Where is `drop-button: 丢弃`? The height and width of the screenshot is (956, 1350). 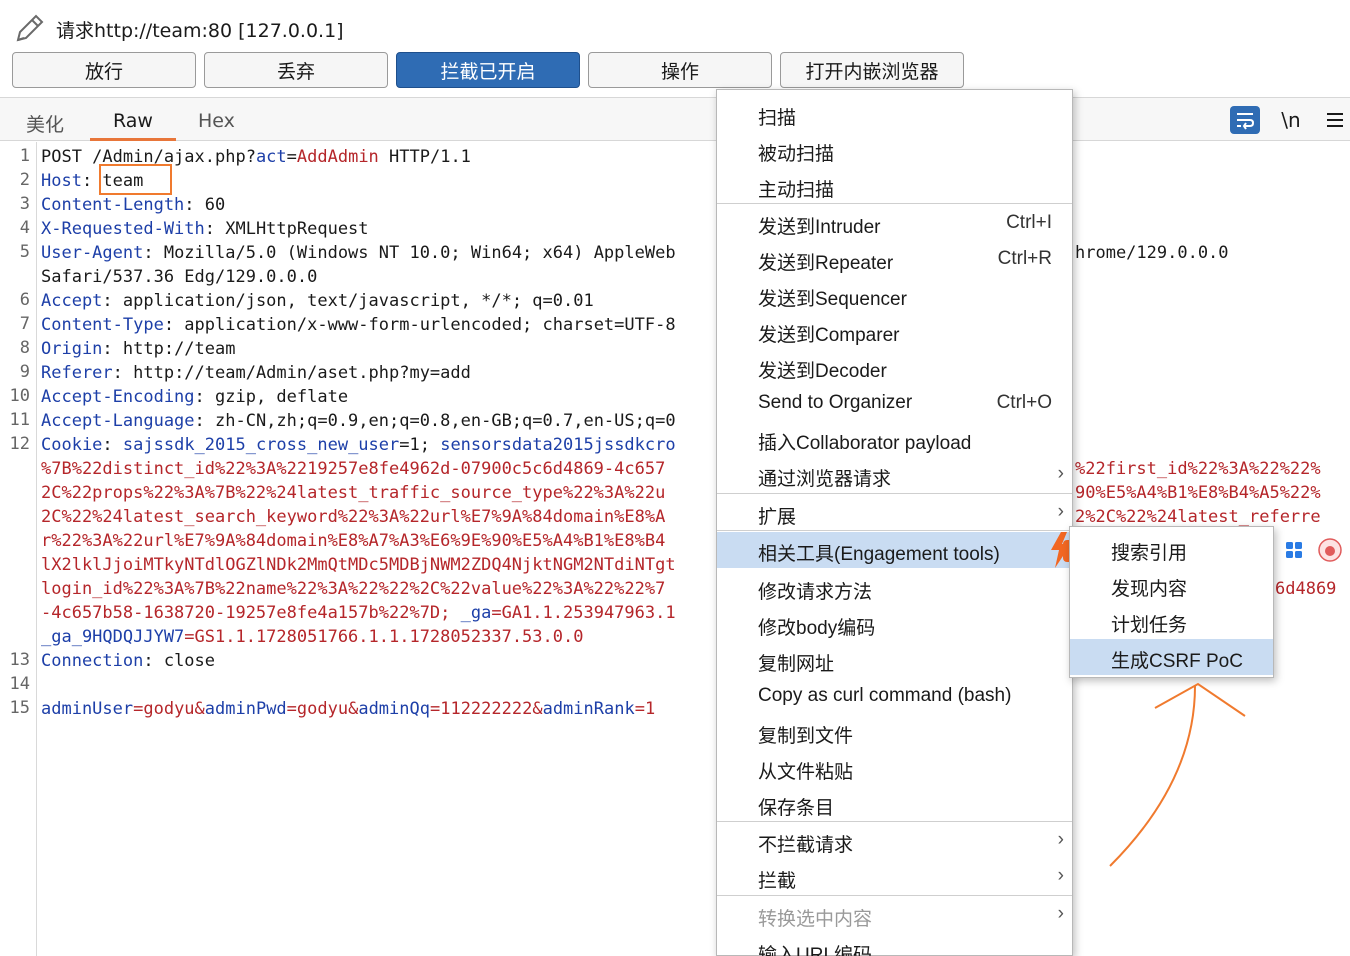
drop-button: 丢弃 is located at coordinates (296, 70).